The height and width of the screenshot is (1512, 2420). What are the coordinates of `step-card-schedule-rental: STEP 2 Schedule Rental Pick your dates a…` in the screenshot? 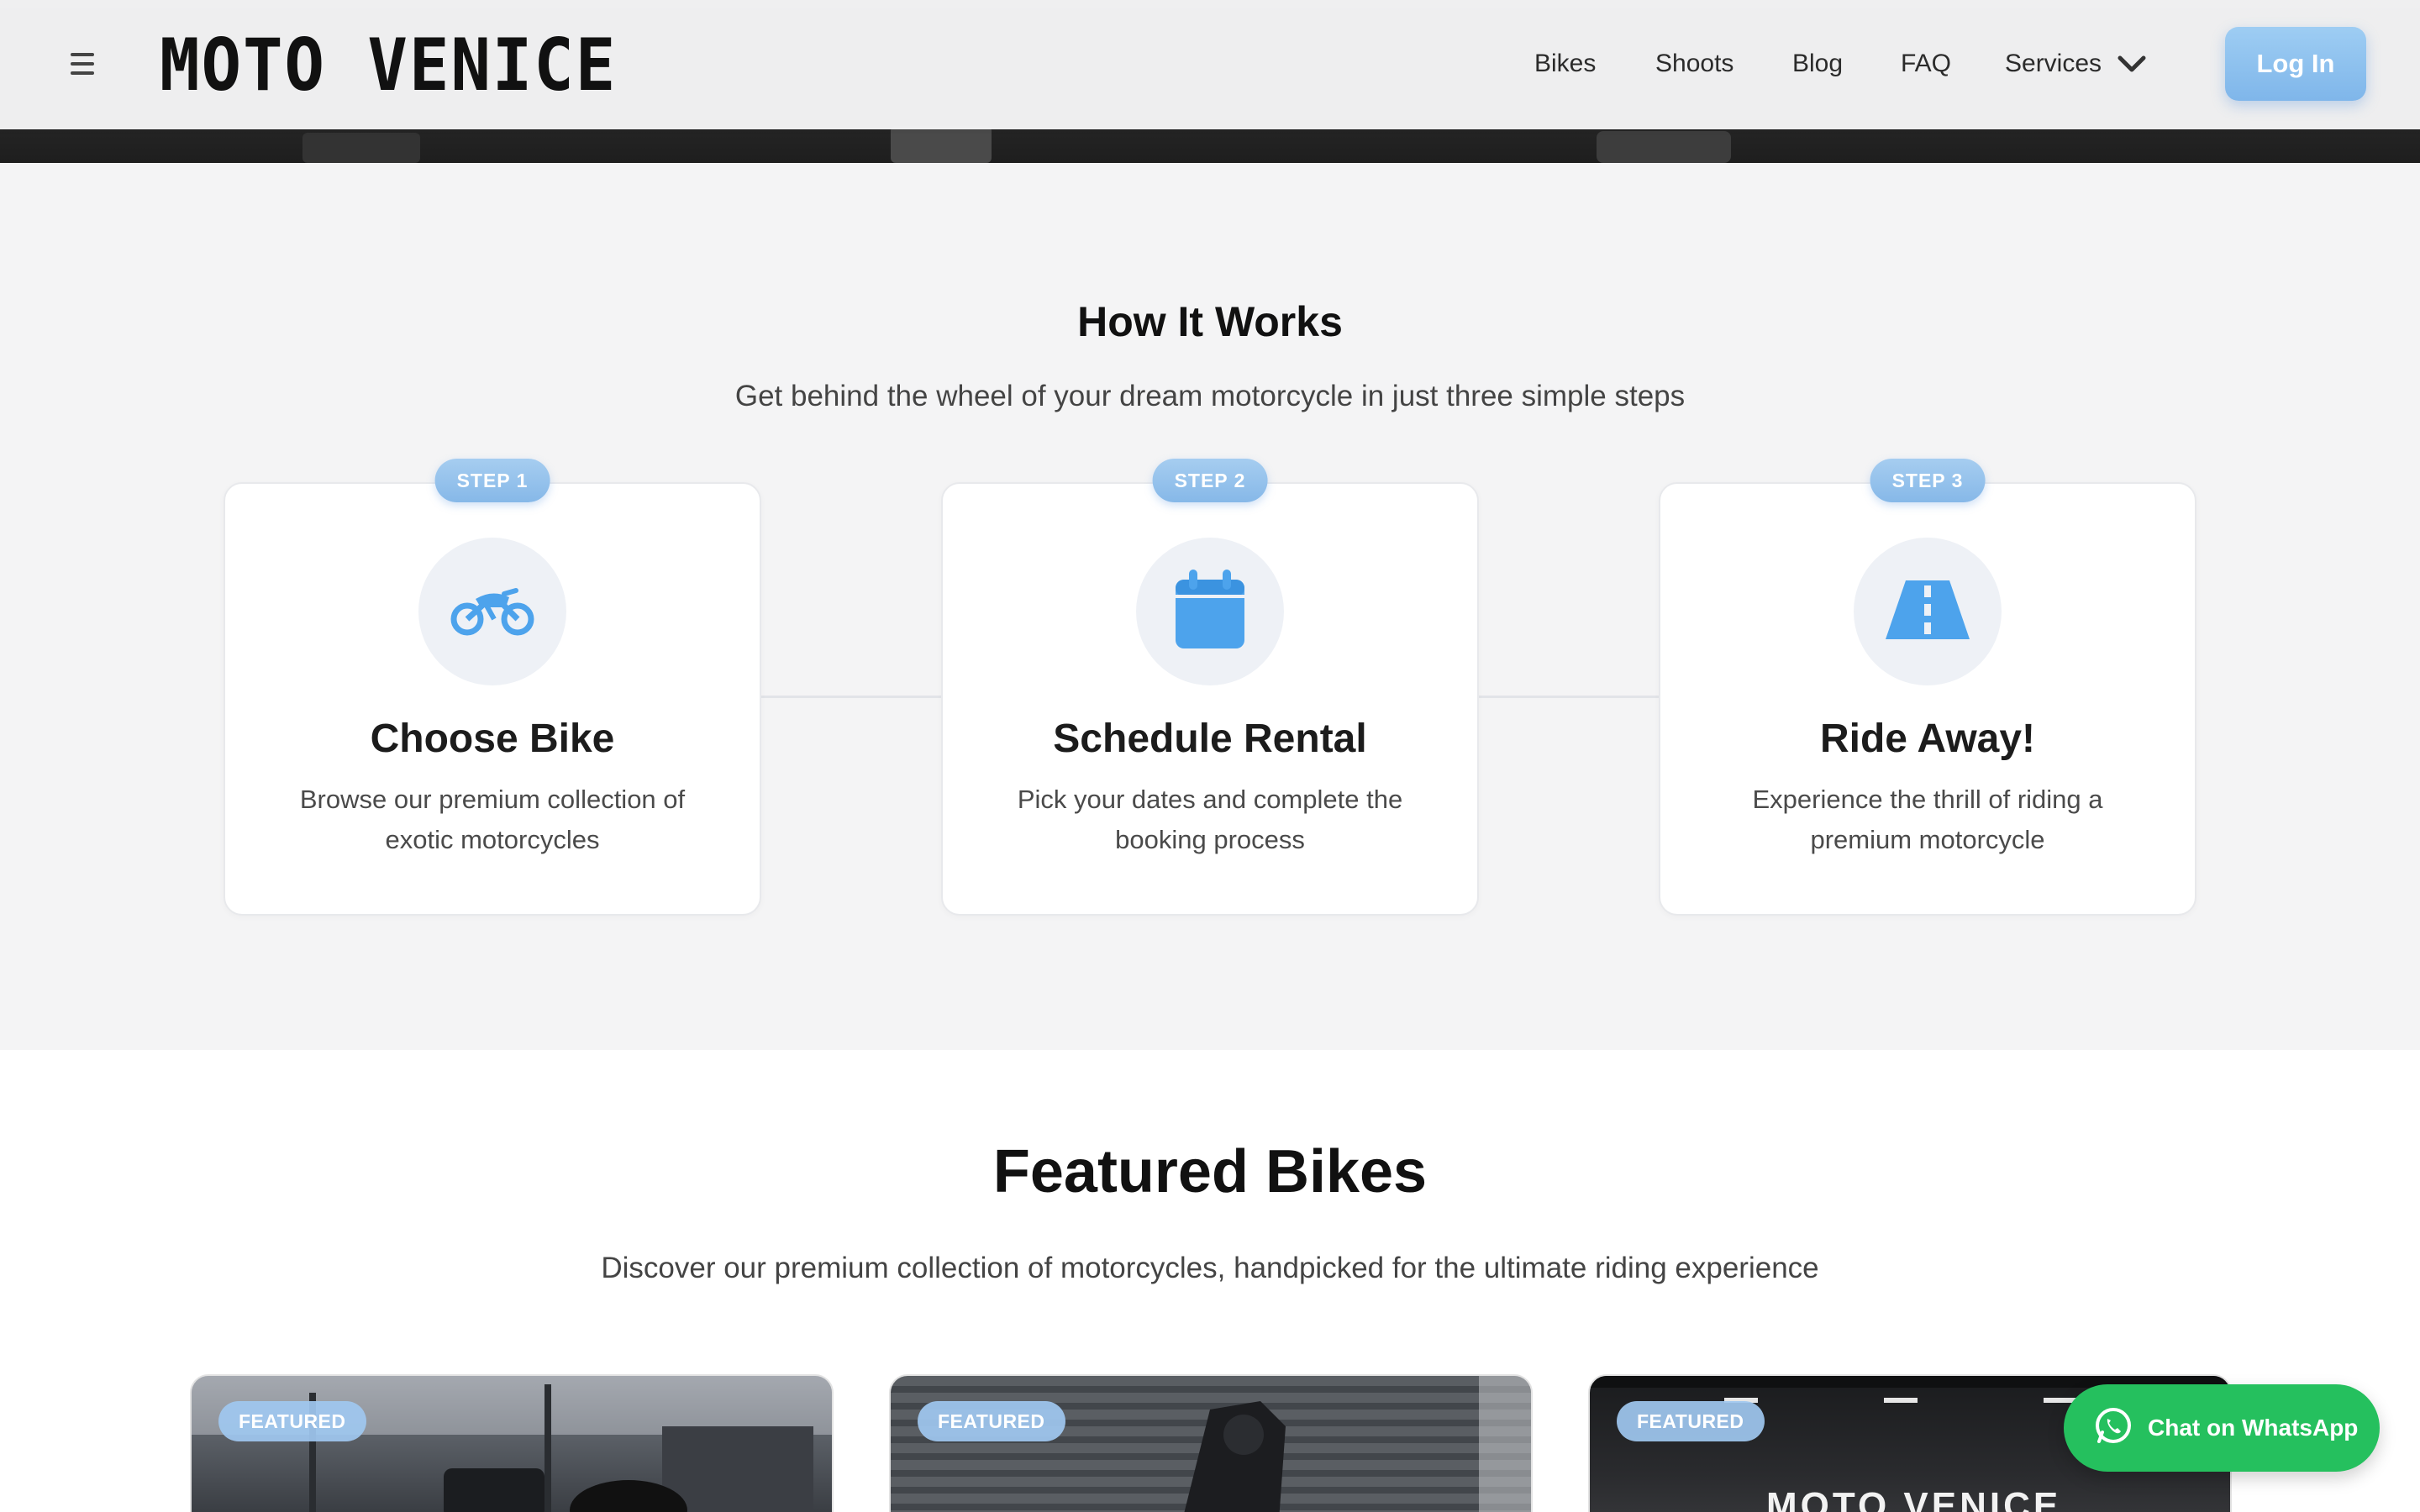 It's located at (1210, 687).